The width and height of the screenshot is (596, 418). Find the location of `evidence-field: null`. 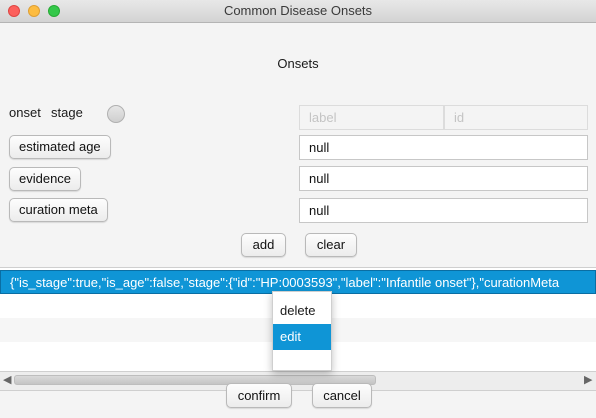

evidence-field: null is located at coordinates (443, 178).